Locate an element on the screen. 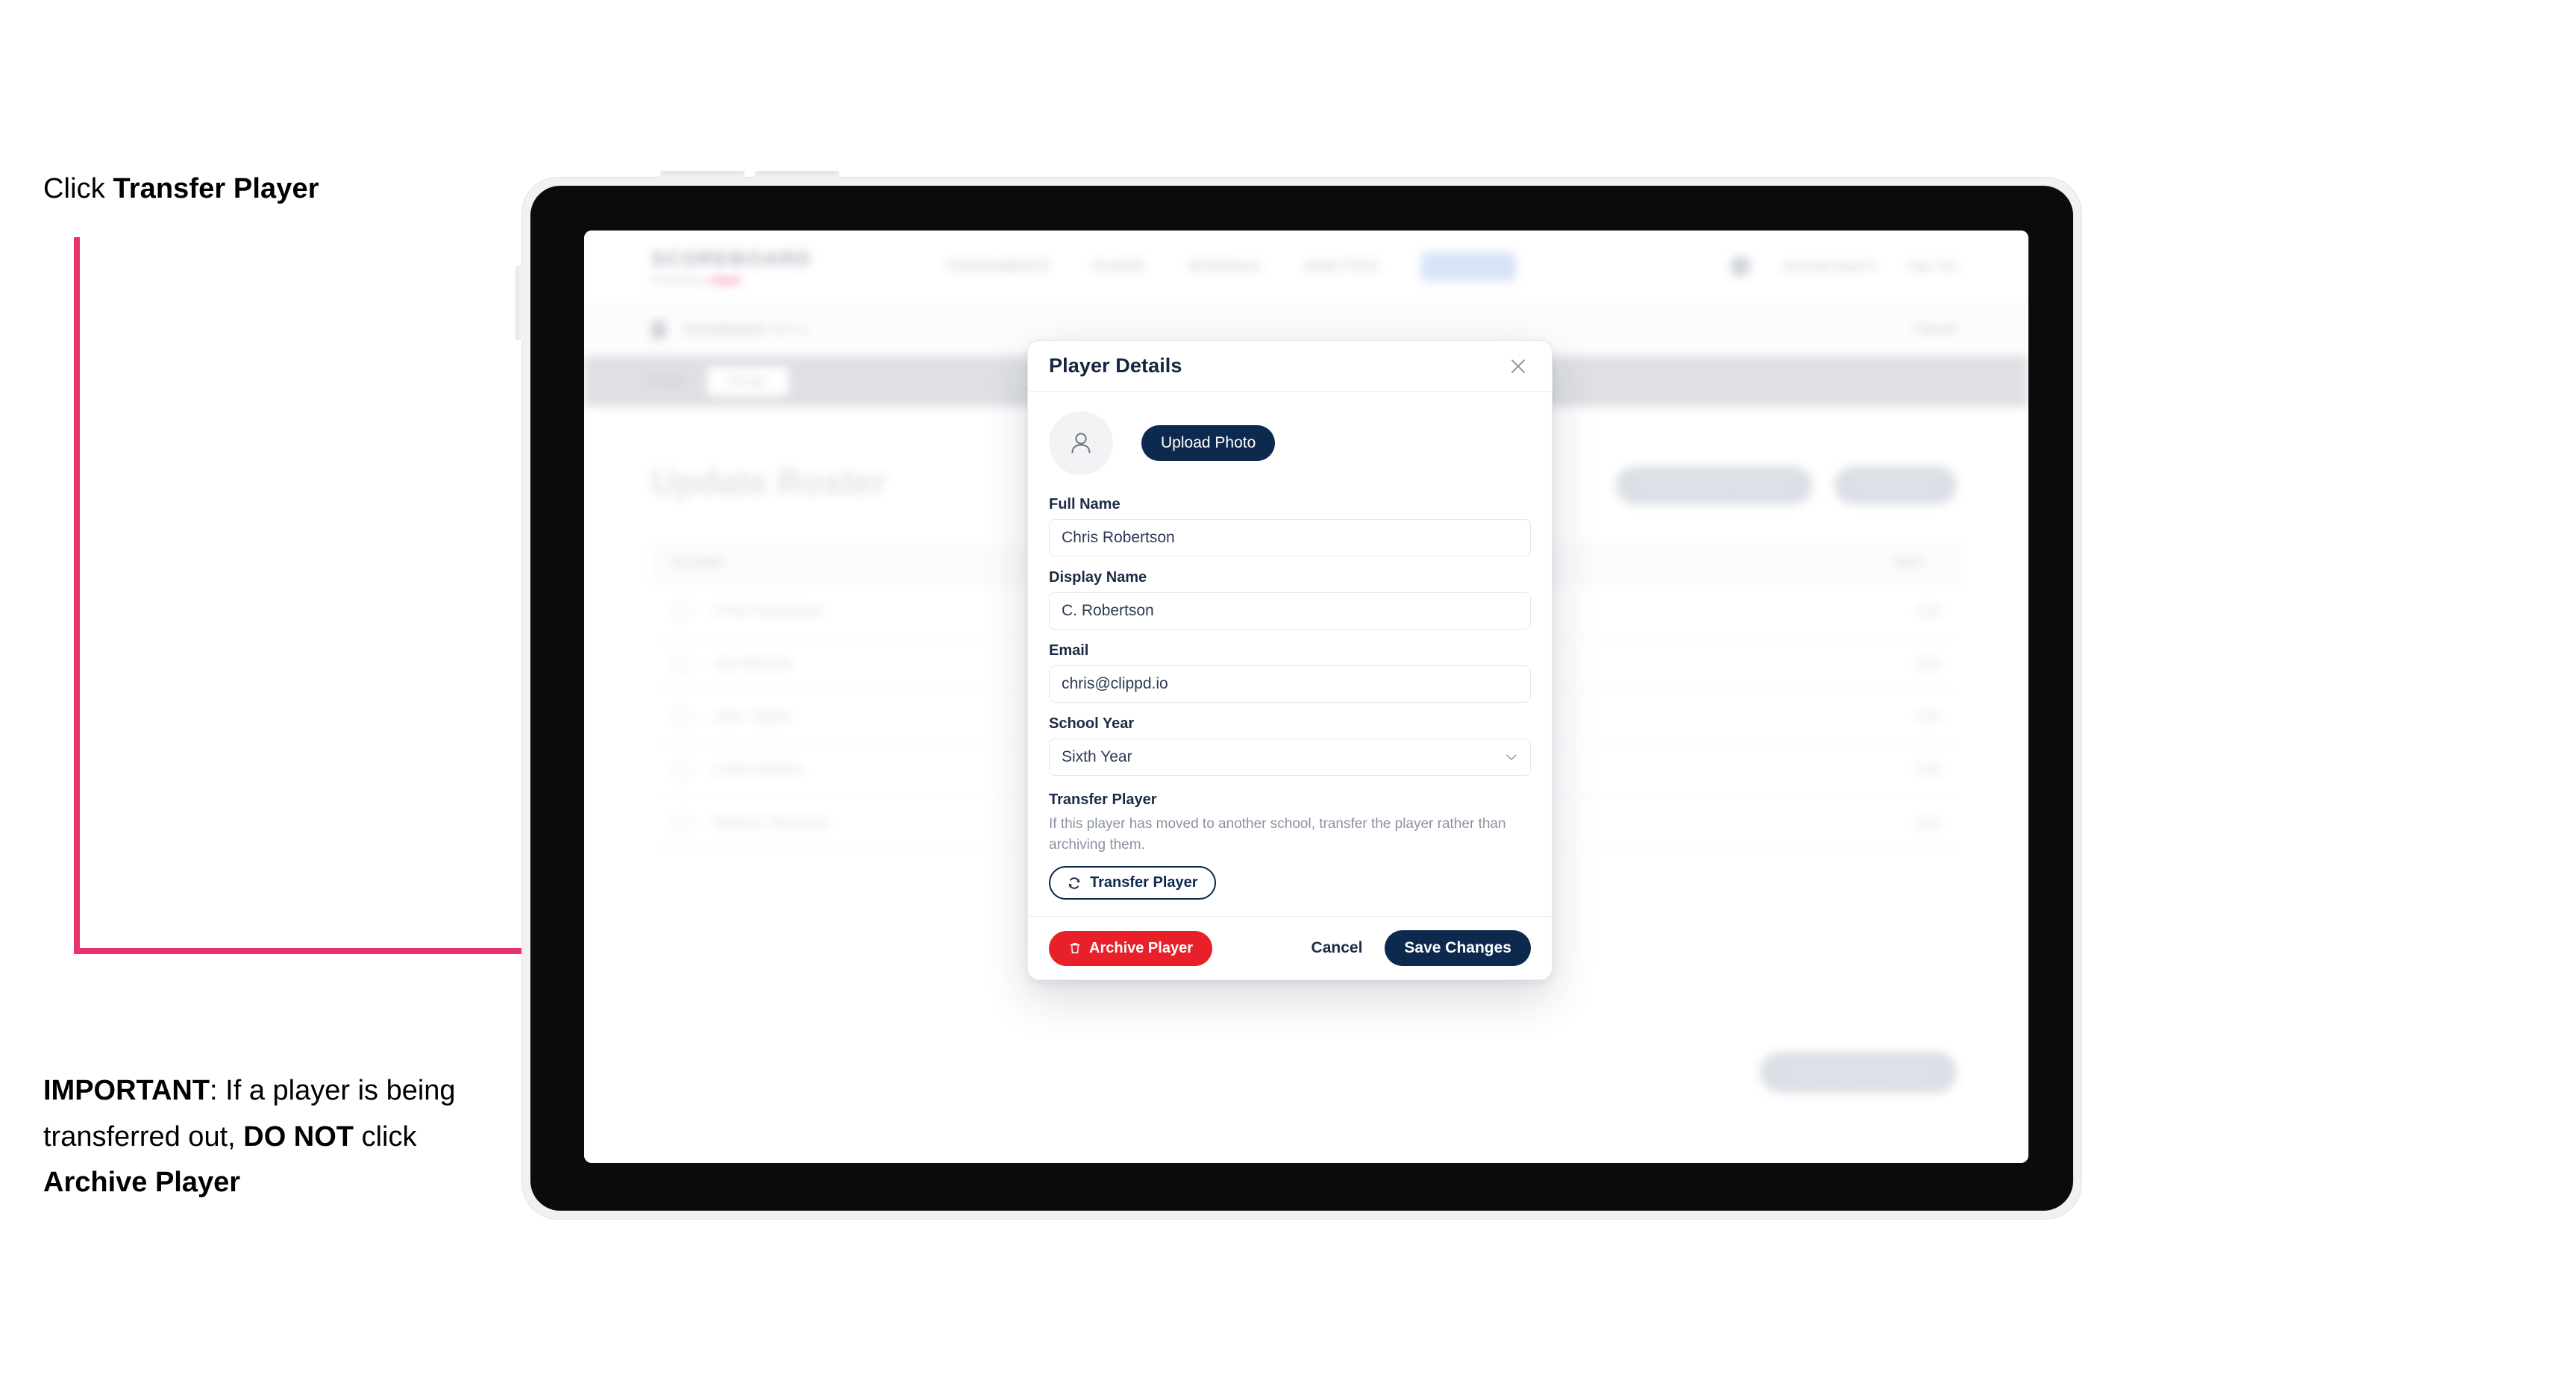 The width and height of the screenshot is (2576, 1386). avatar-row: Upload Photo is located at coordinates (1290, 443).